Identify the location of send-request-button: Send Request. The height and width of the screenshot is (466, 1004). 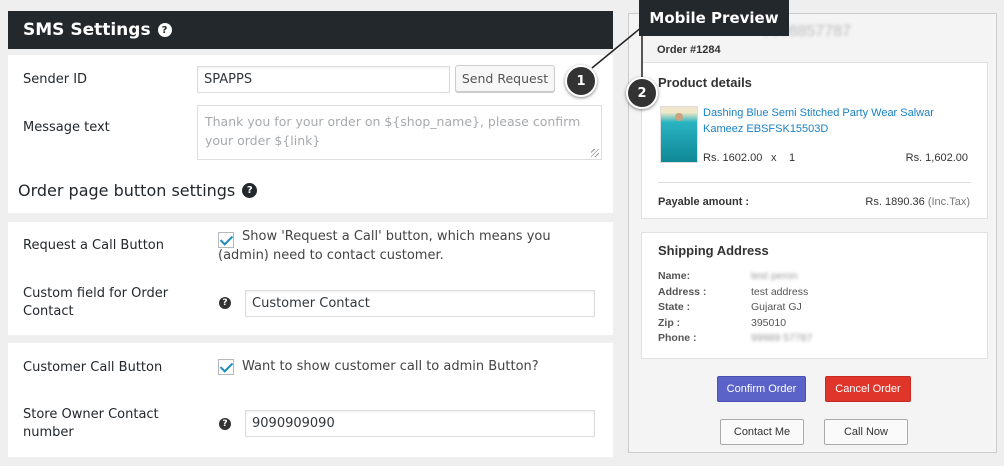
(505, 78).